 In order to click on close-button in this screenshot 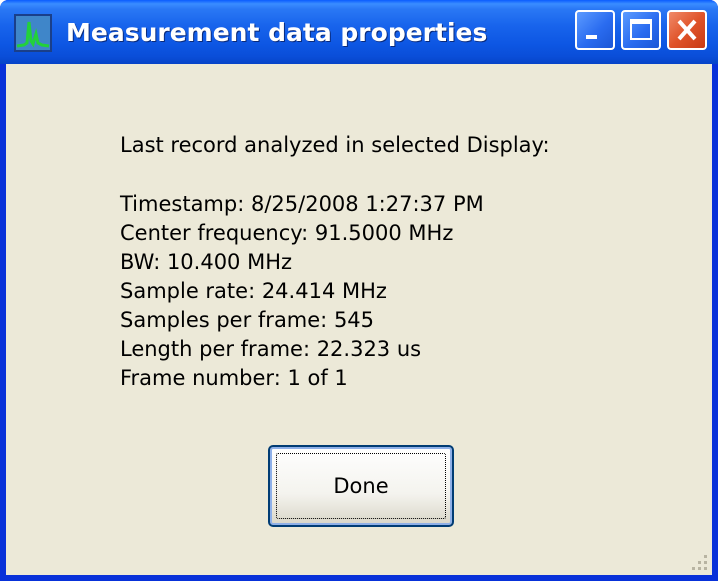, I will do `click(687, 30)`.